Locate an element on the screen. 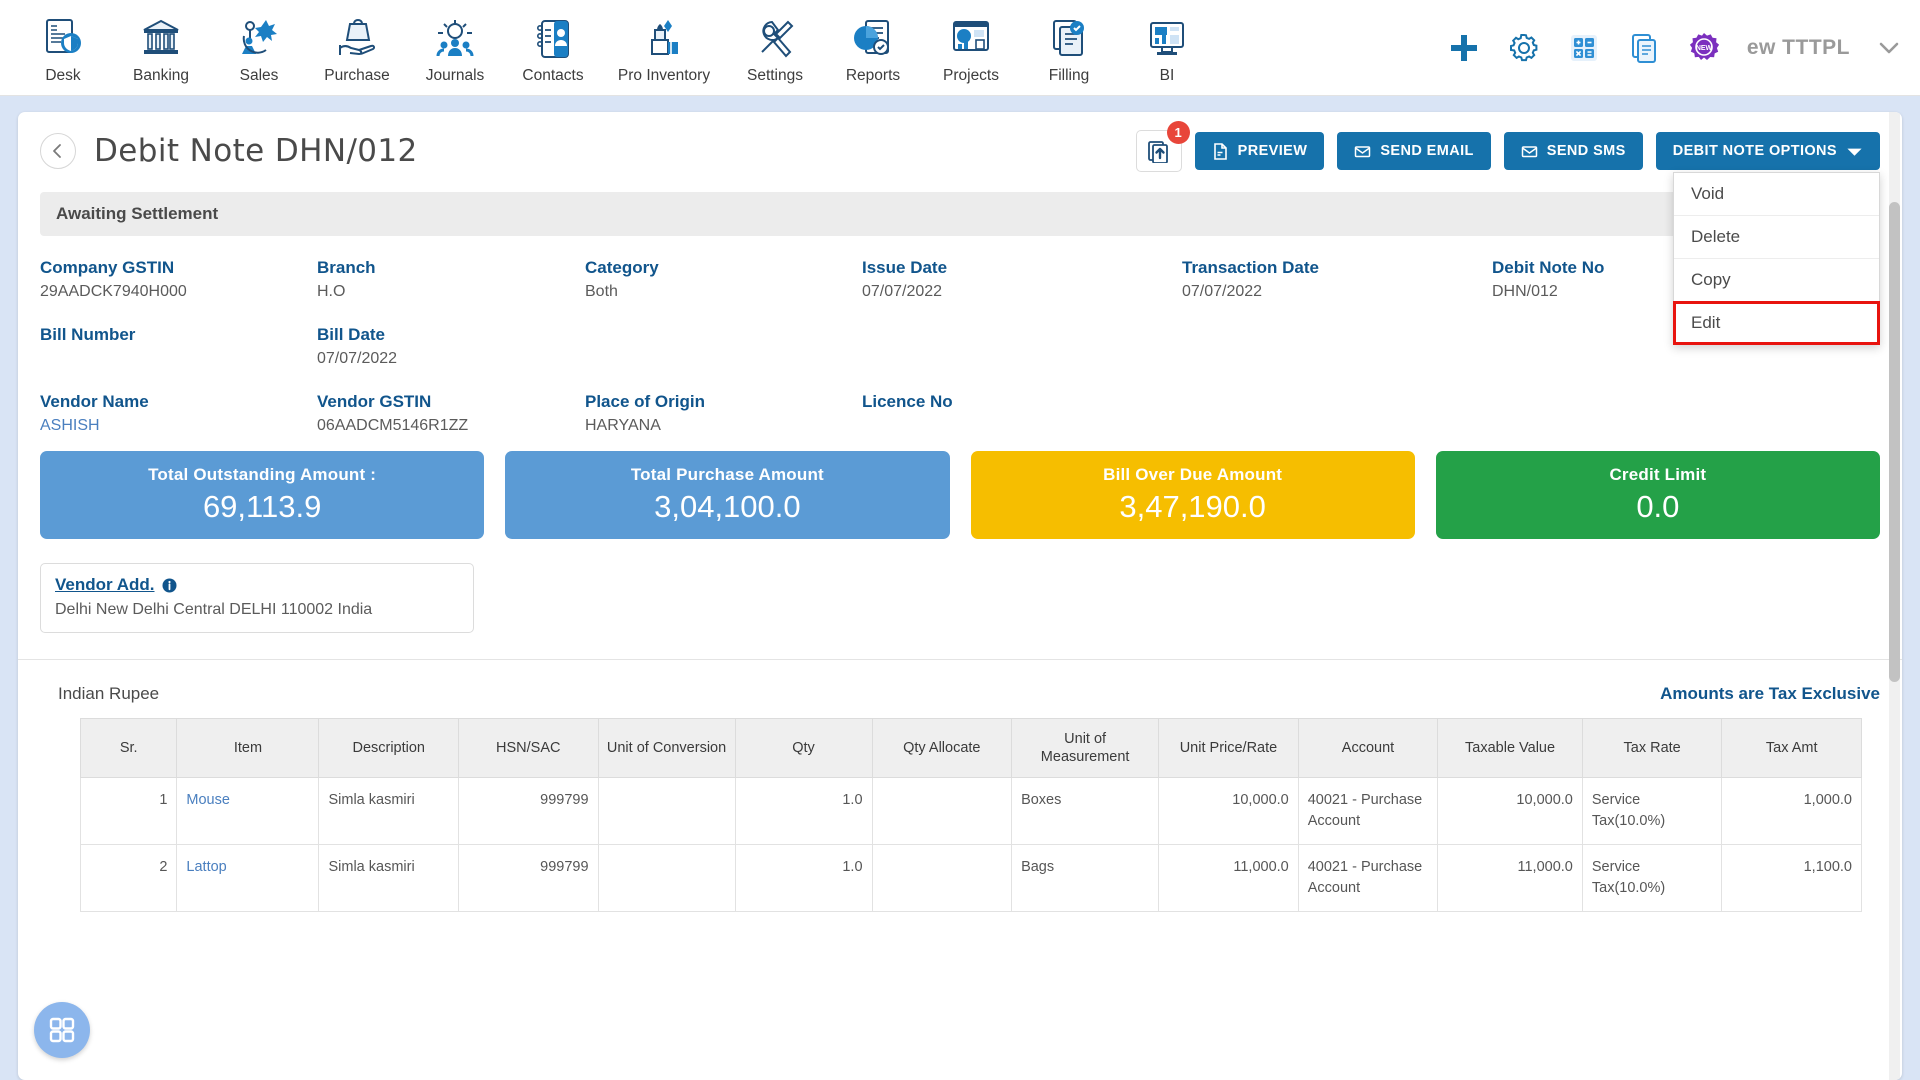 Image resolution: width=1920 pixels, height=1080 pixels. menu-item-delete: Delete is located at coordinates (1776, 237).